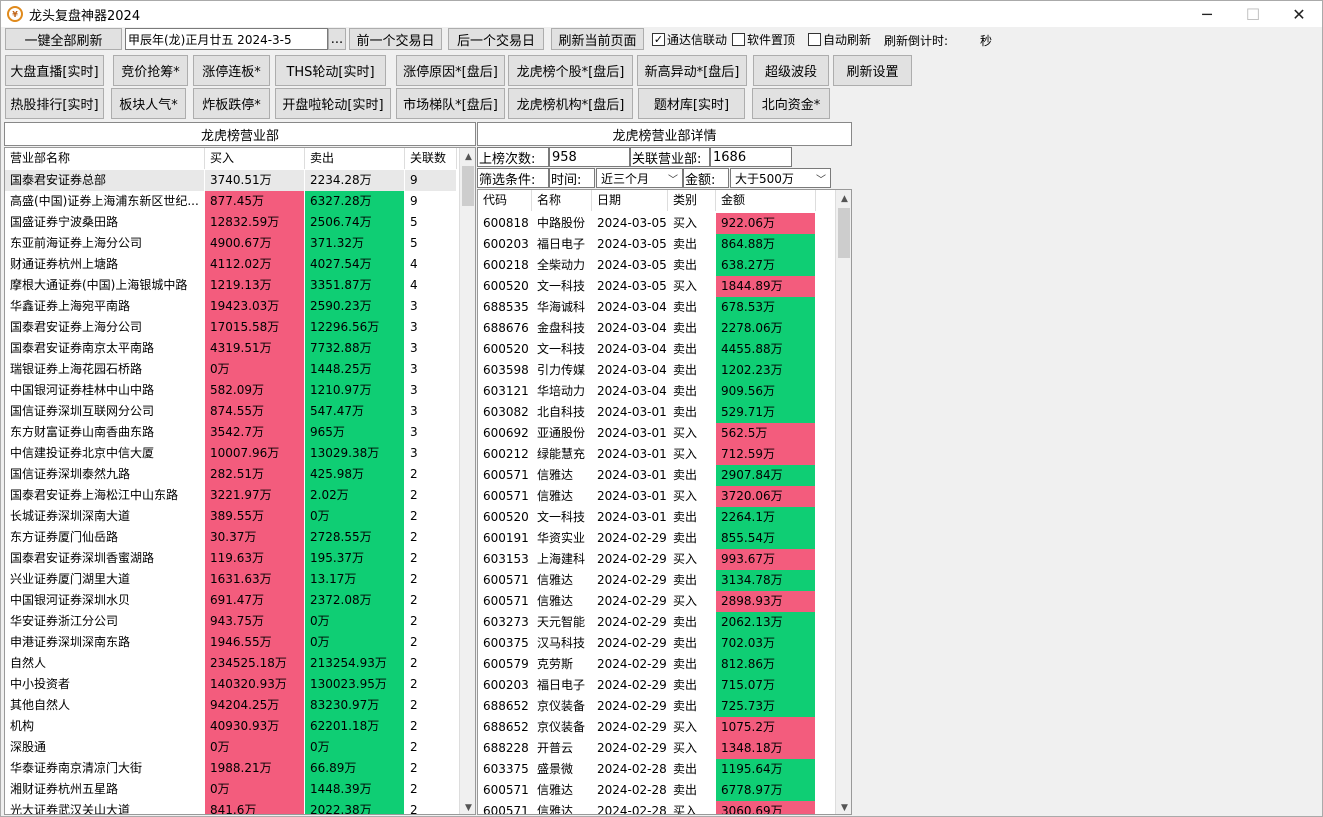  I want to click on nav1-button-1: 大盘直播[实时], so click(54, 70).